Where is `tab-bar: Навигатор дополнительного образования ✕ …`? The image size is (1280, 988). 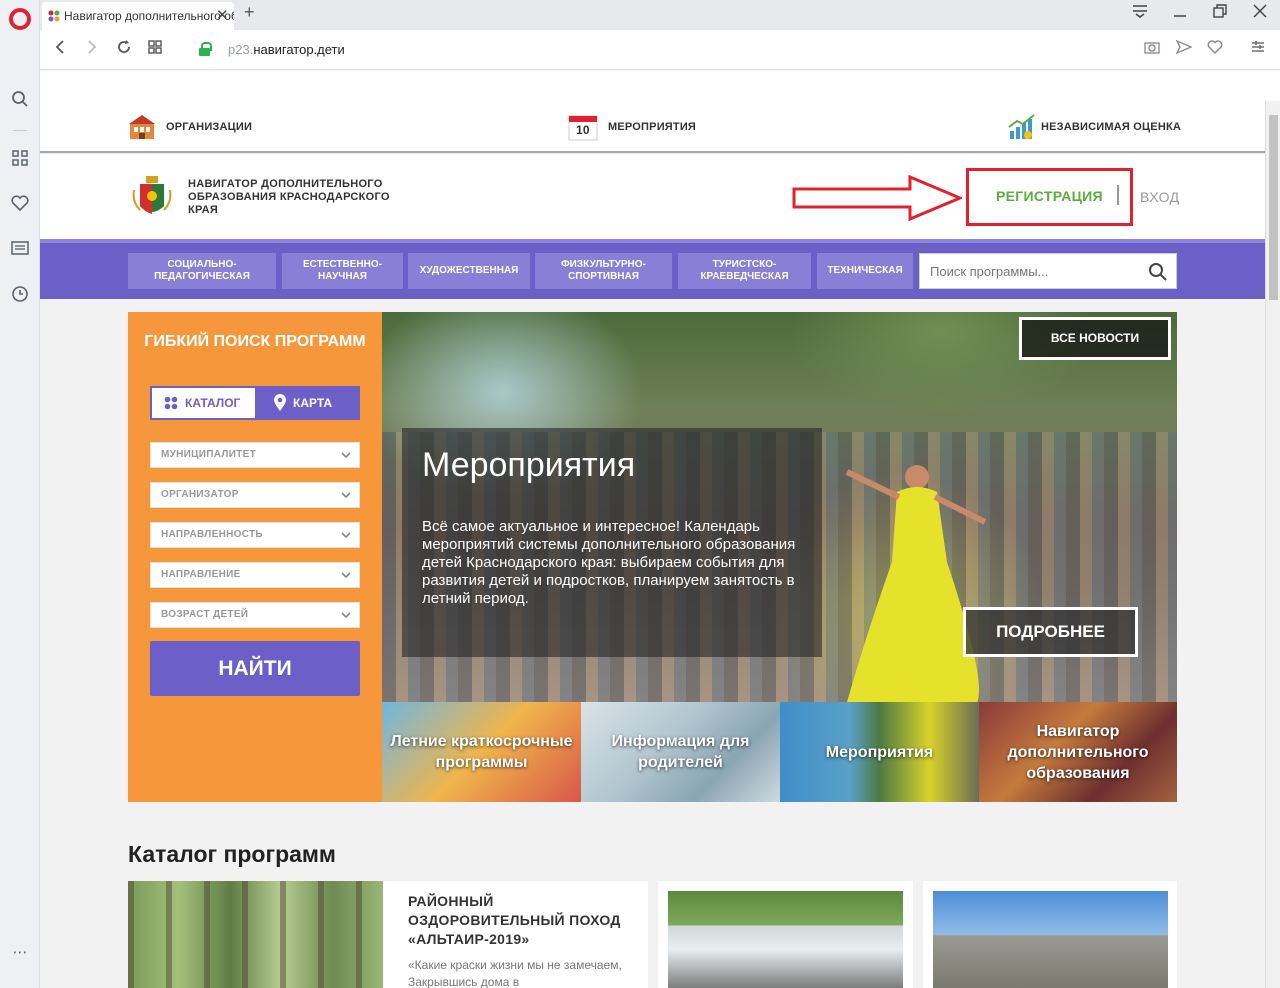 tab-bar: Навигатор дополнительного образования ✕ … is located at coordinates (660, 15).